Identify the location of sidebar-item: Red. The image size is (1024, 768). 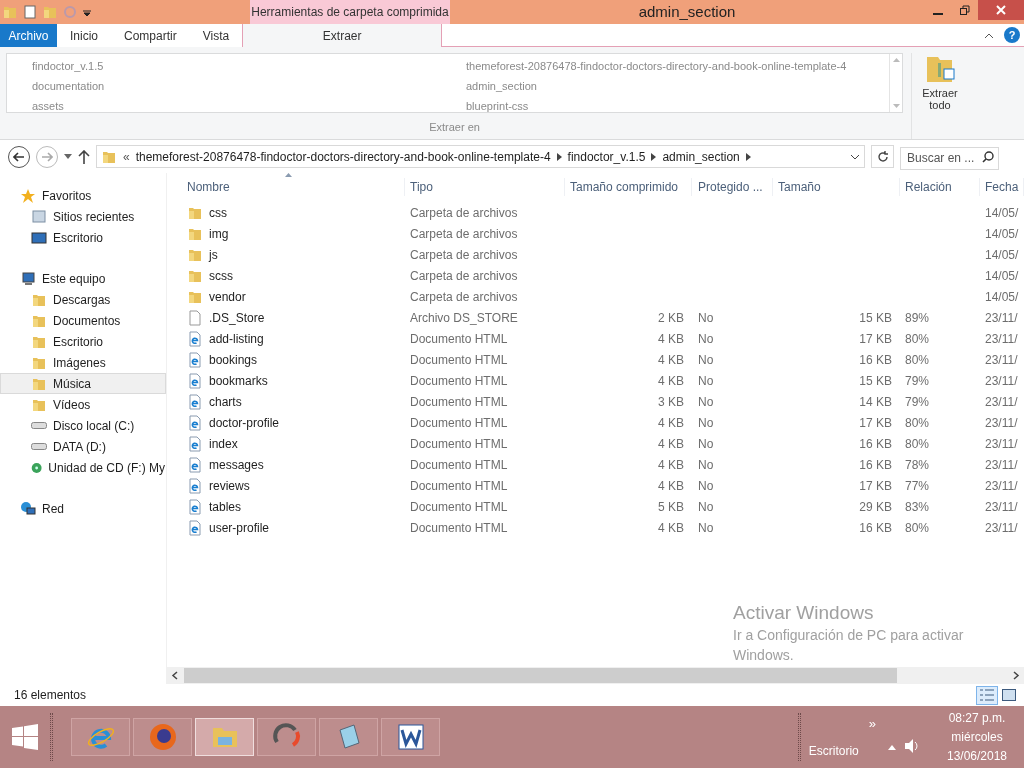
(83, 508).